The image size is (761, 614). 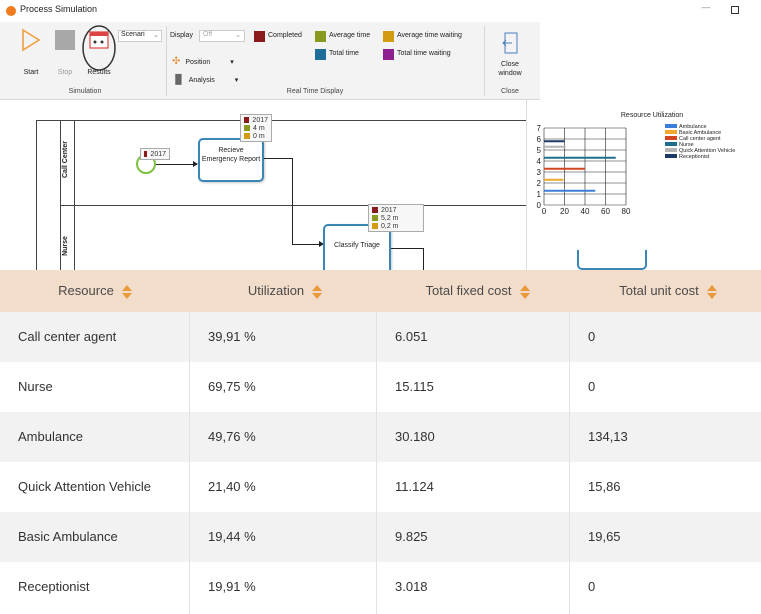 What do you see at coordinates (510, 59) in the screenshot?
I see `close-window-button: Close window` at bounding box center [510, 59].